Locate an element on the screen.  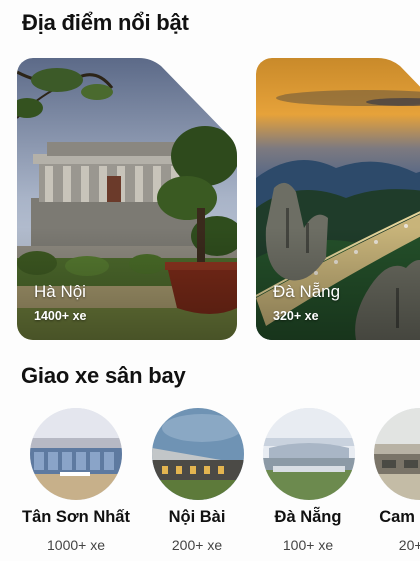
airport-delivery-title: Giao xe sân bay is located at coordinates (103, 375).